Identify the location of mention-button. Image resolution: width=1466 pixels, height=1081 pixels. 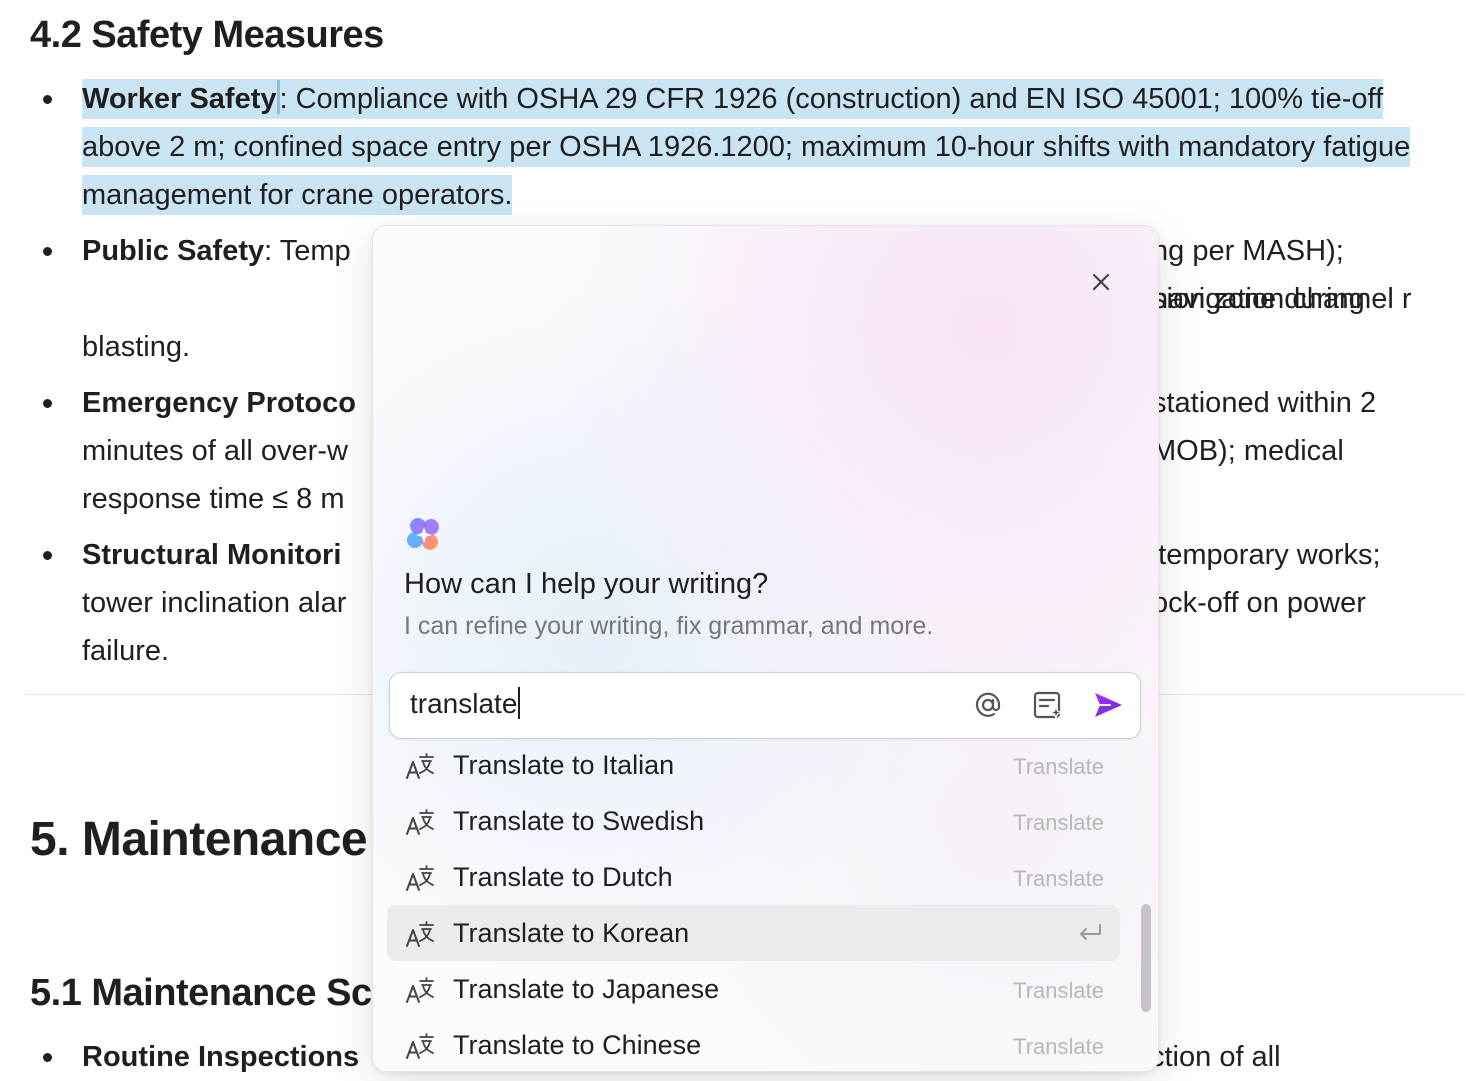
(988, 705).